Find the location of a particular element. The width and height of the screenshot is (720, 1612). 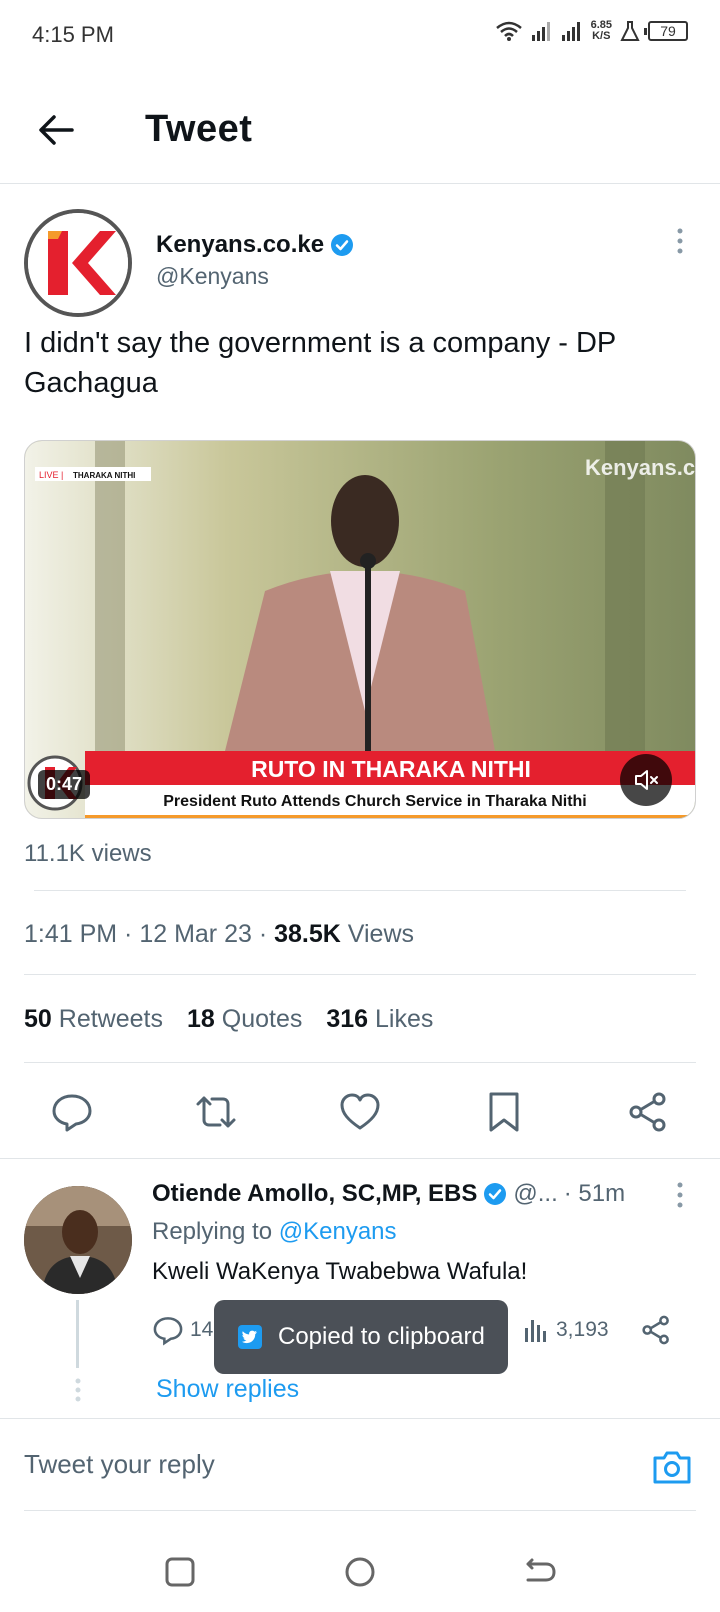

video-watermark: Kenyans.co.ke is located at coordinates (640, 467).